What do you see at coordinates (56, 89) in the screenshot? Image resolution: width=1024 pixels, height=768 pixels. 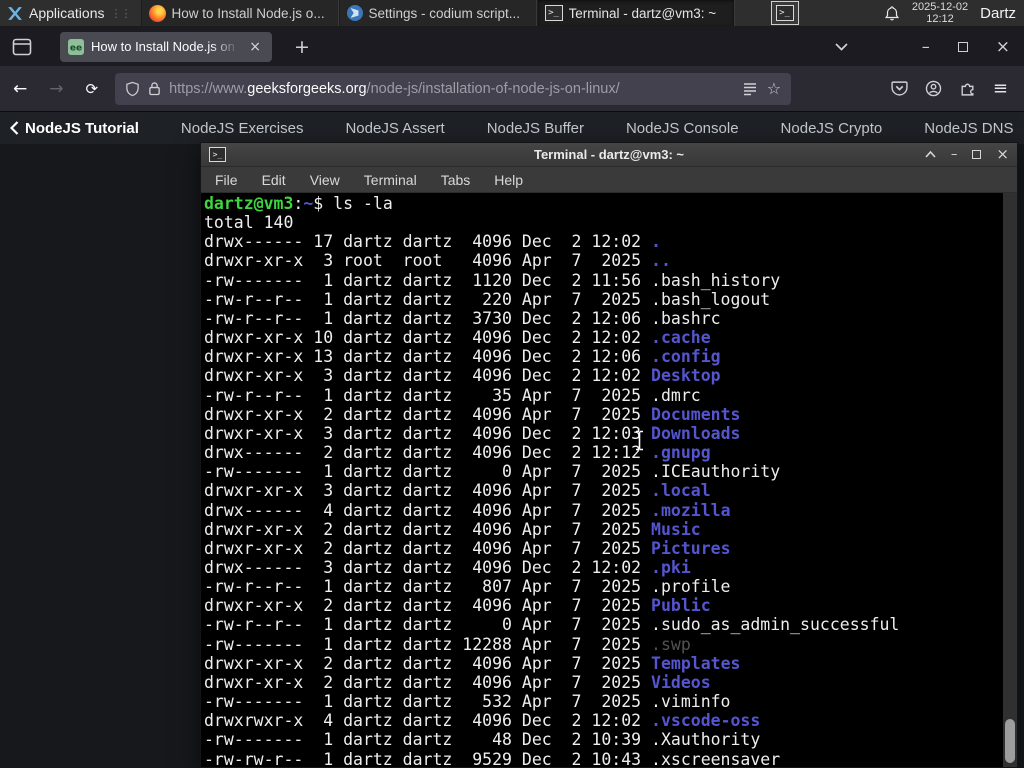 I see `forward-button: →` at bounding box center [56, 89].